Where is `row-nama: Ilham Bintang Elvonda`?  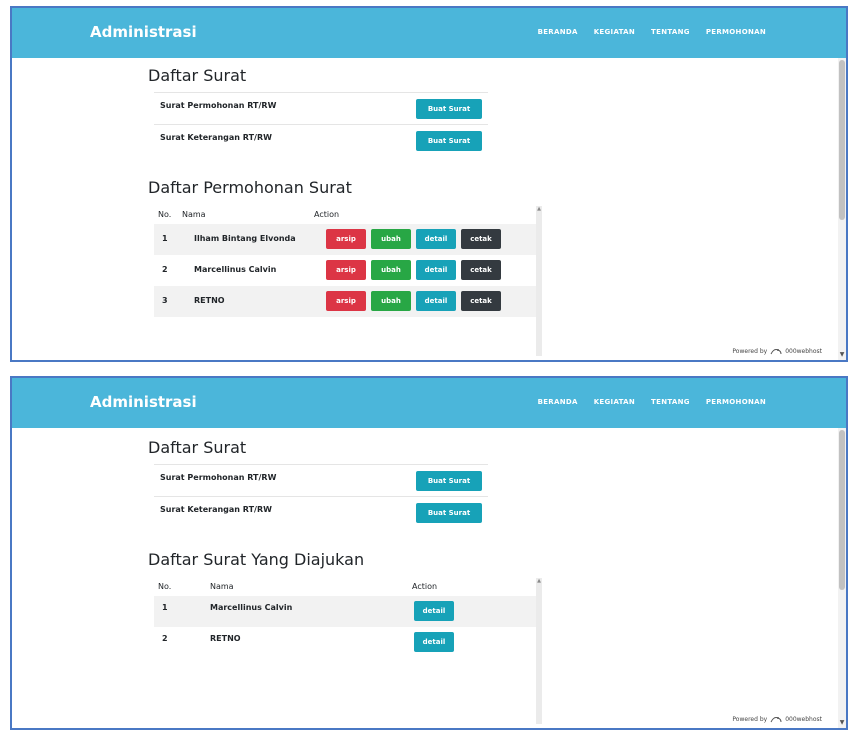 row-nama: Ilham Bintang Elvonda is located at coordinates (245, 238).